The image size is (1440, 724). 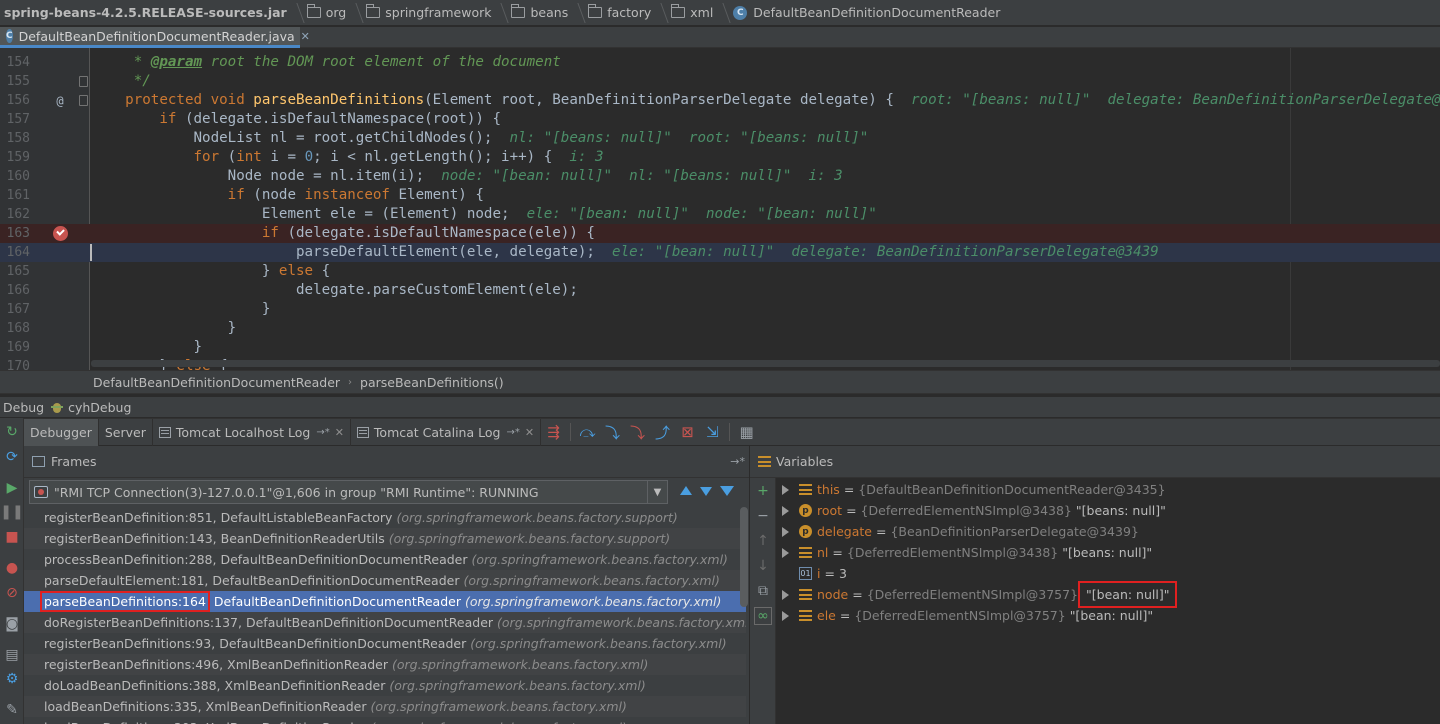 What do you see at coordinates (15, 138) in the screenshot?
I see `line-number: 158` at bounding box center [15, 138].